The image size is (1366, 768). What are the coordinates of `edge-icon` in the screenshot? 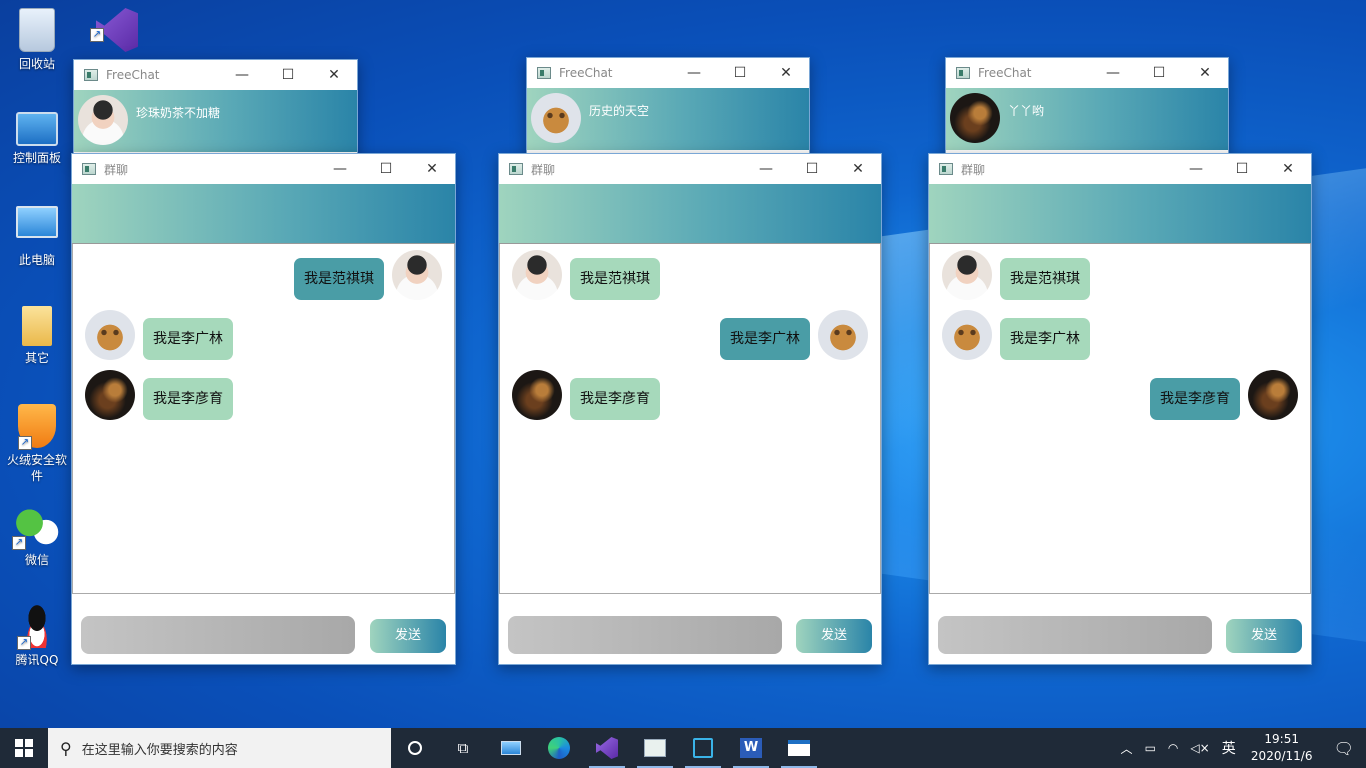 It's located at (559, 748).